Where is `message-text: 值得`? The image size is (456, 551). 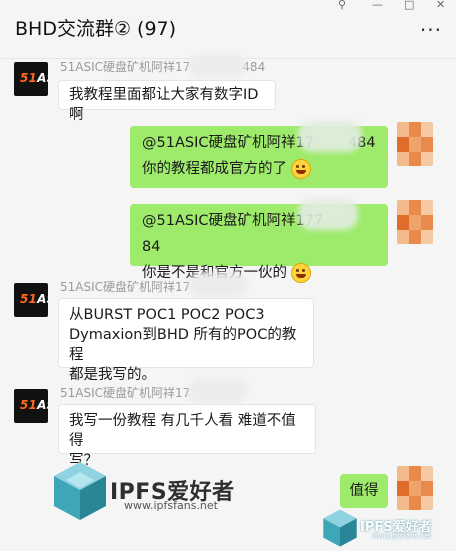
message-text: 值得 is located at coordinates (364, 491).